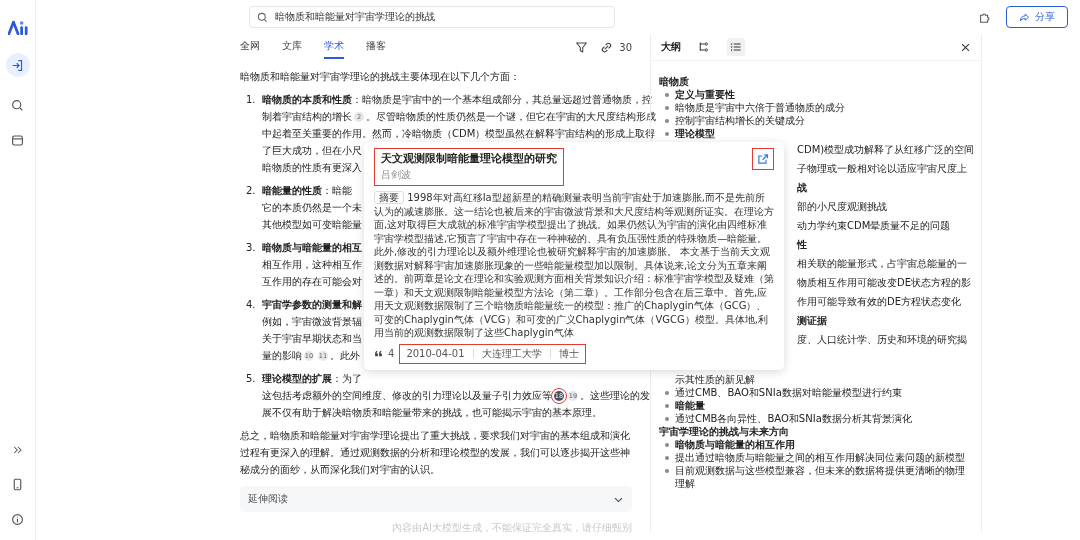  I want to click on item-text: 了巨大成功，但在小尺, so click(312, 150).